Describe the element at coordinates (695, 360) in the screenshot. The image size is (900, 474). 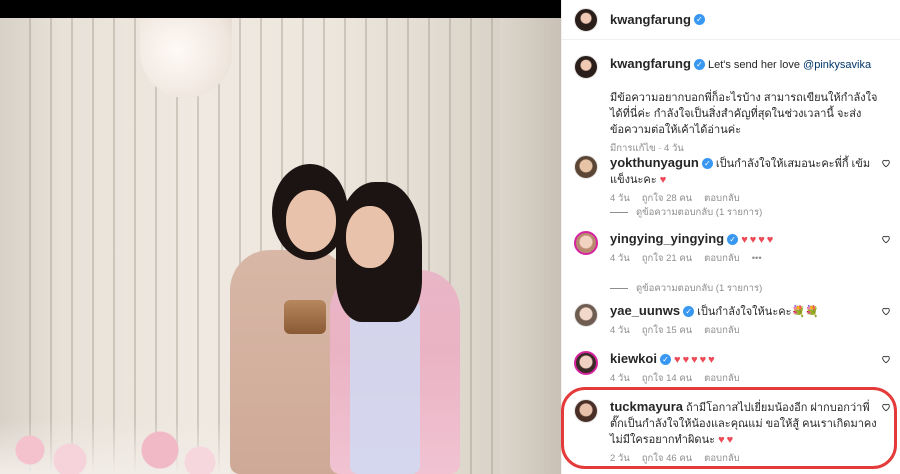
I see `comment-emoji: ♥♥♥♥♥` at that location.